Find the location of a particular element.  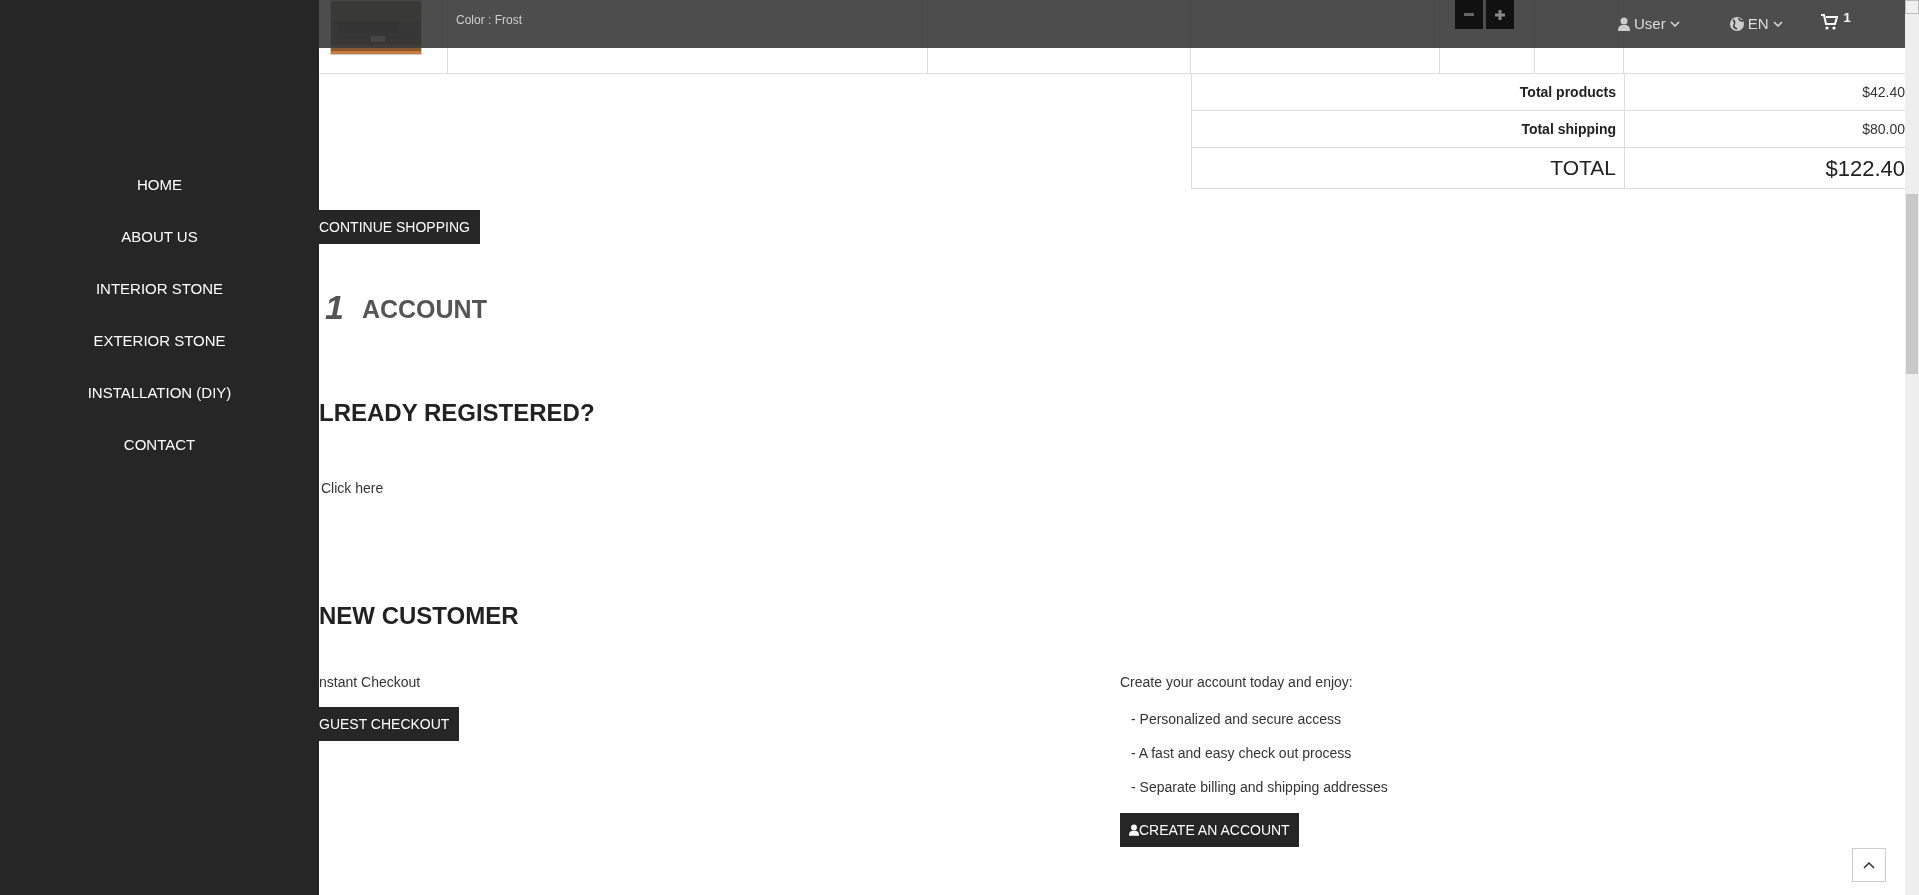

increase-button is located at coordinates (1500, 14).